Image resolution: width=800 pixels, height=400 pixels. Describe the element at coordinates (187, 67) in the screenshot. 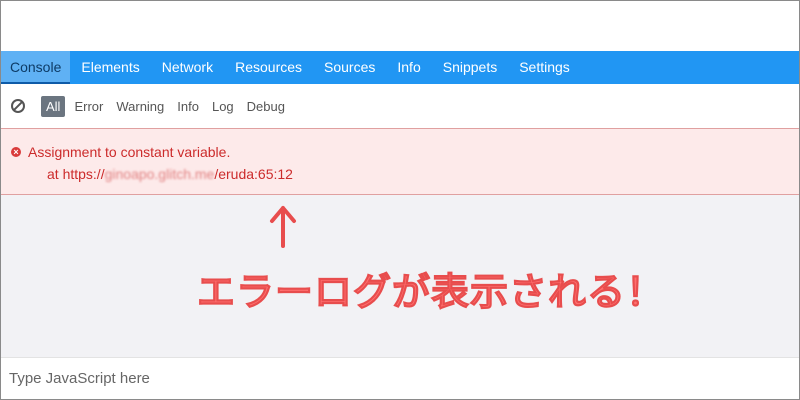

I see `tab-network: Network` at that location.